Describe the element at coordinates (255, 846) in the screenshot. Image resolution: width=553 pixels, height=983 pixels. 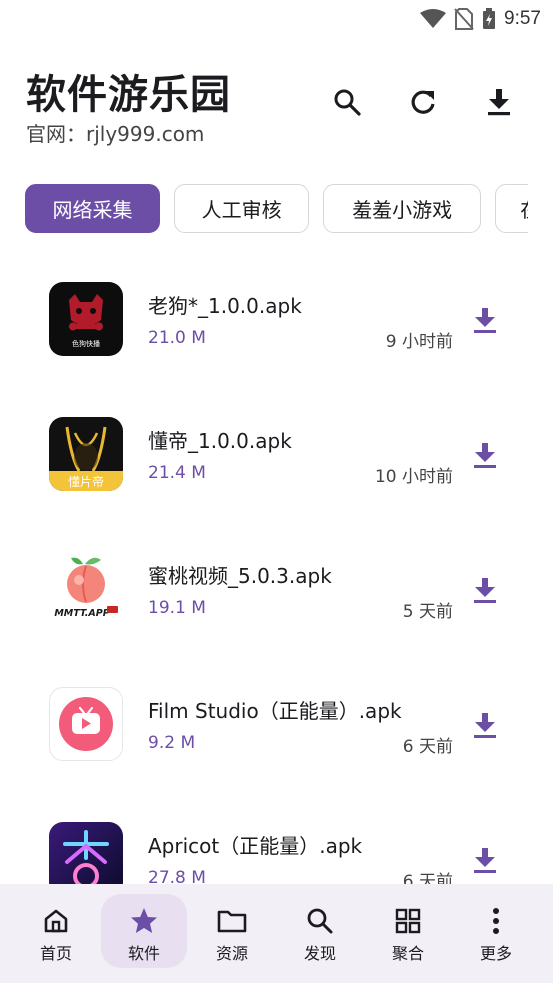
I see `file-name: Apricot（正能量）.apk` at that location.